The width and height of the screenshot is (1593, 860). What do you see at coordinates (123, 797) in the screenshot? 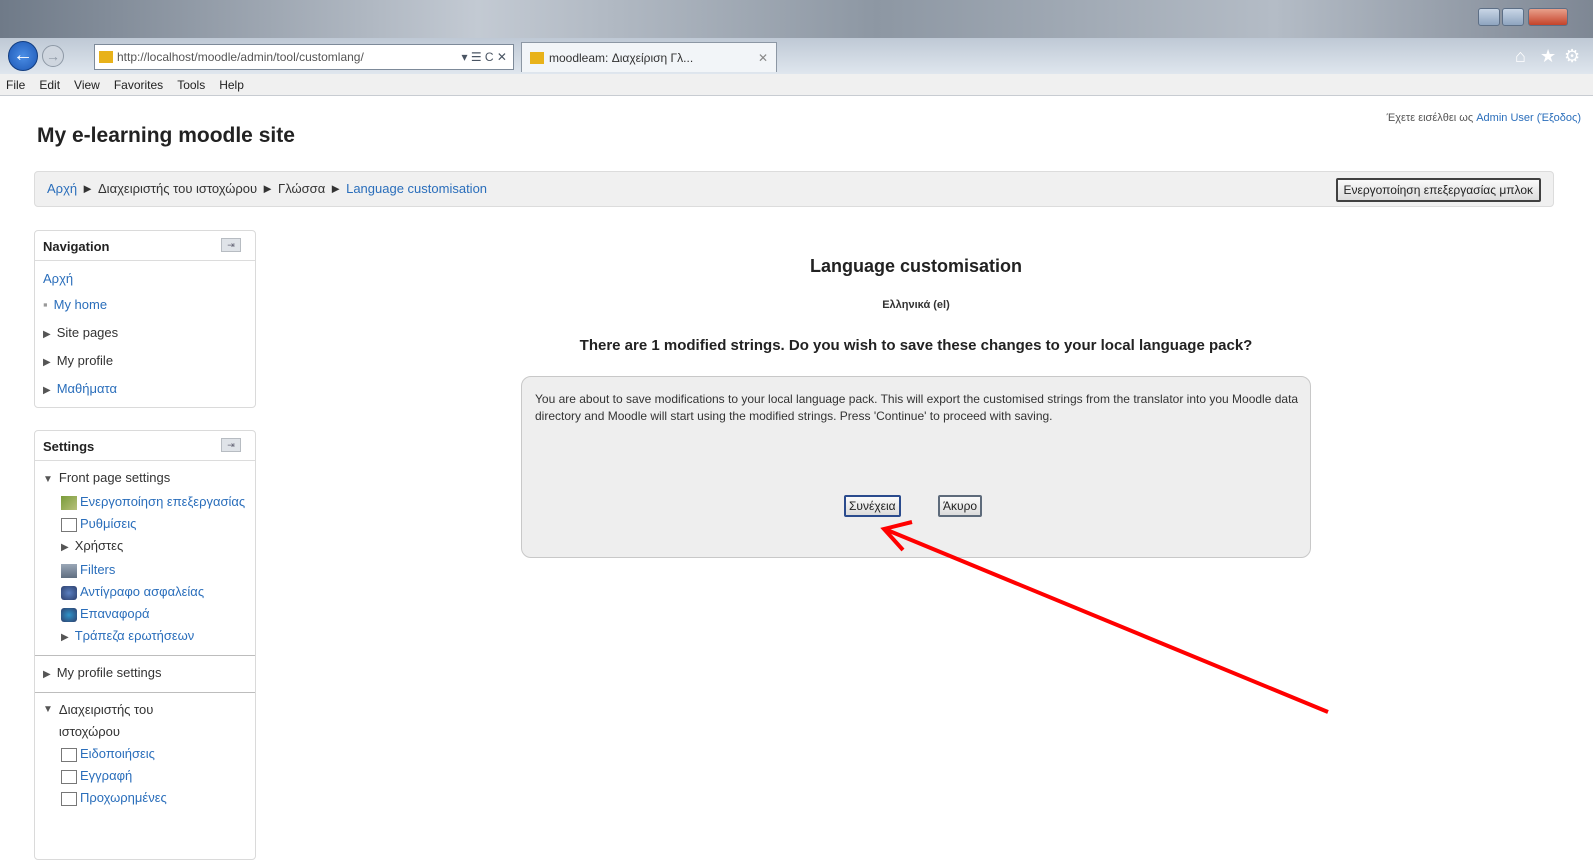
I see `admin-advanced: Προχωρημένες` at bounding box center [123, 797].